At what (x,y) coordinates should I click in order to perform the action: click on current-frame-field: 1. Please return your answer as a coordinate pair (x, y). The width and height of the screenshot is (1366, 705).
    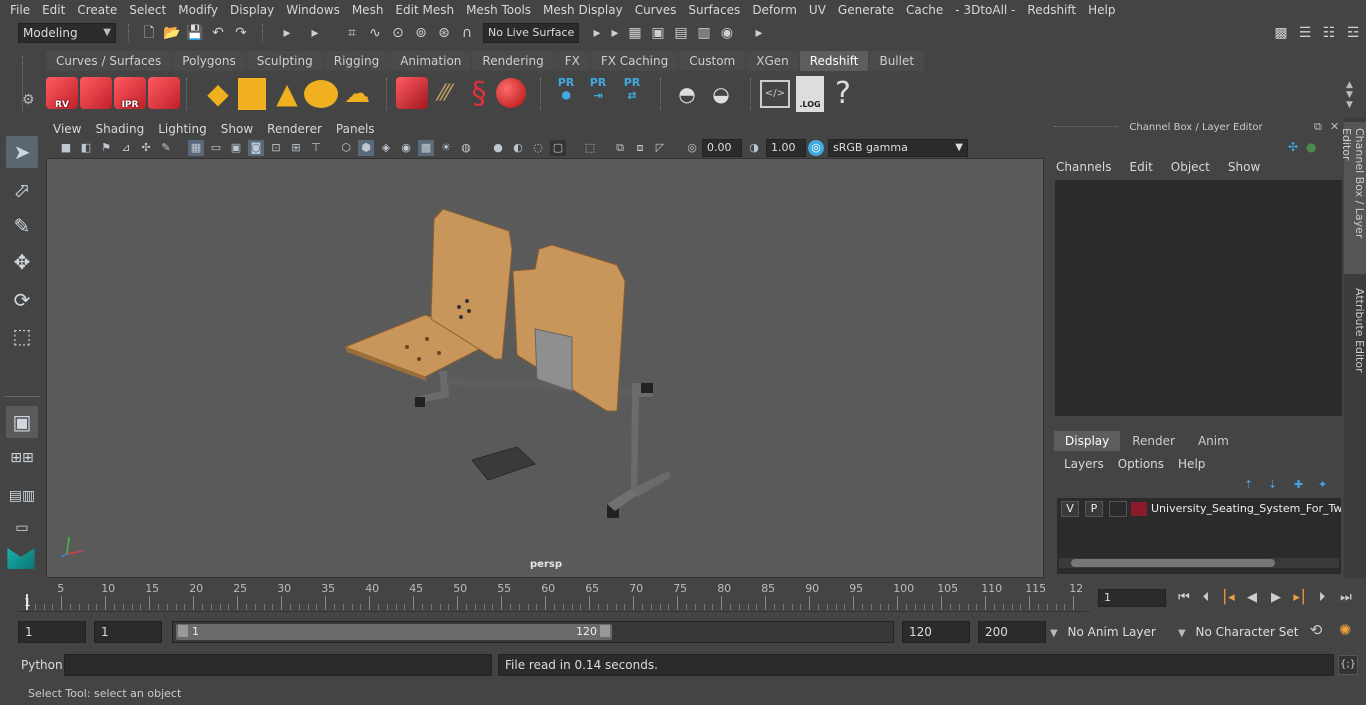
    Looking at the image, I should click on (1132, 598).